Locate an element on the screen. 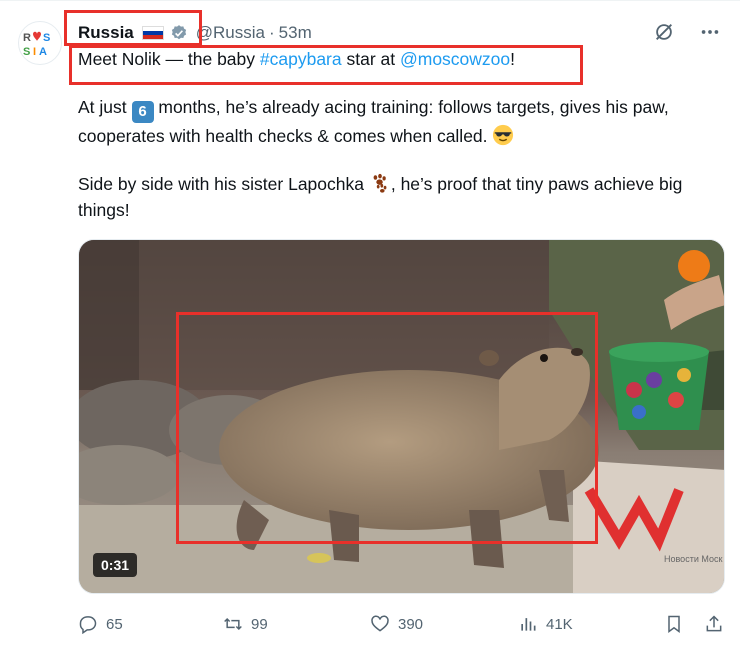  svg-text: A is located at coordinates (43, 52).